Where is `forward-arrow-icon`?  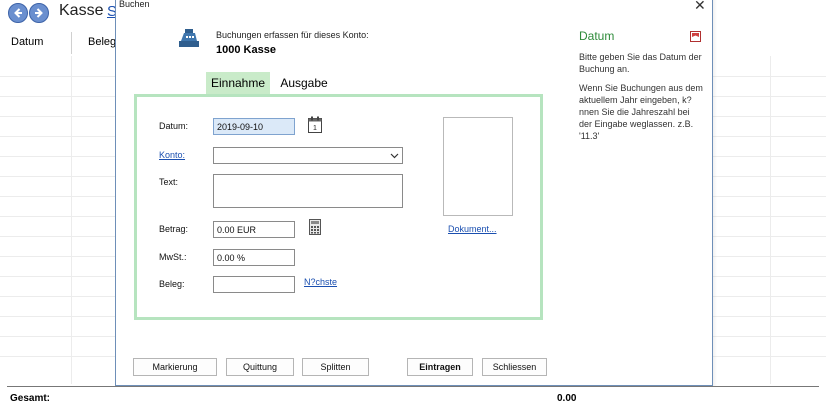
forward-arrow-icon is located at coordinates (39, 13).